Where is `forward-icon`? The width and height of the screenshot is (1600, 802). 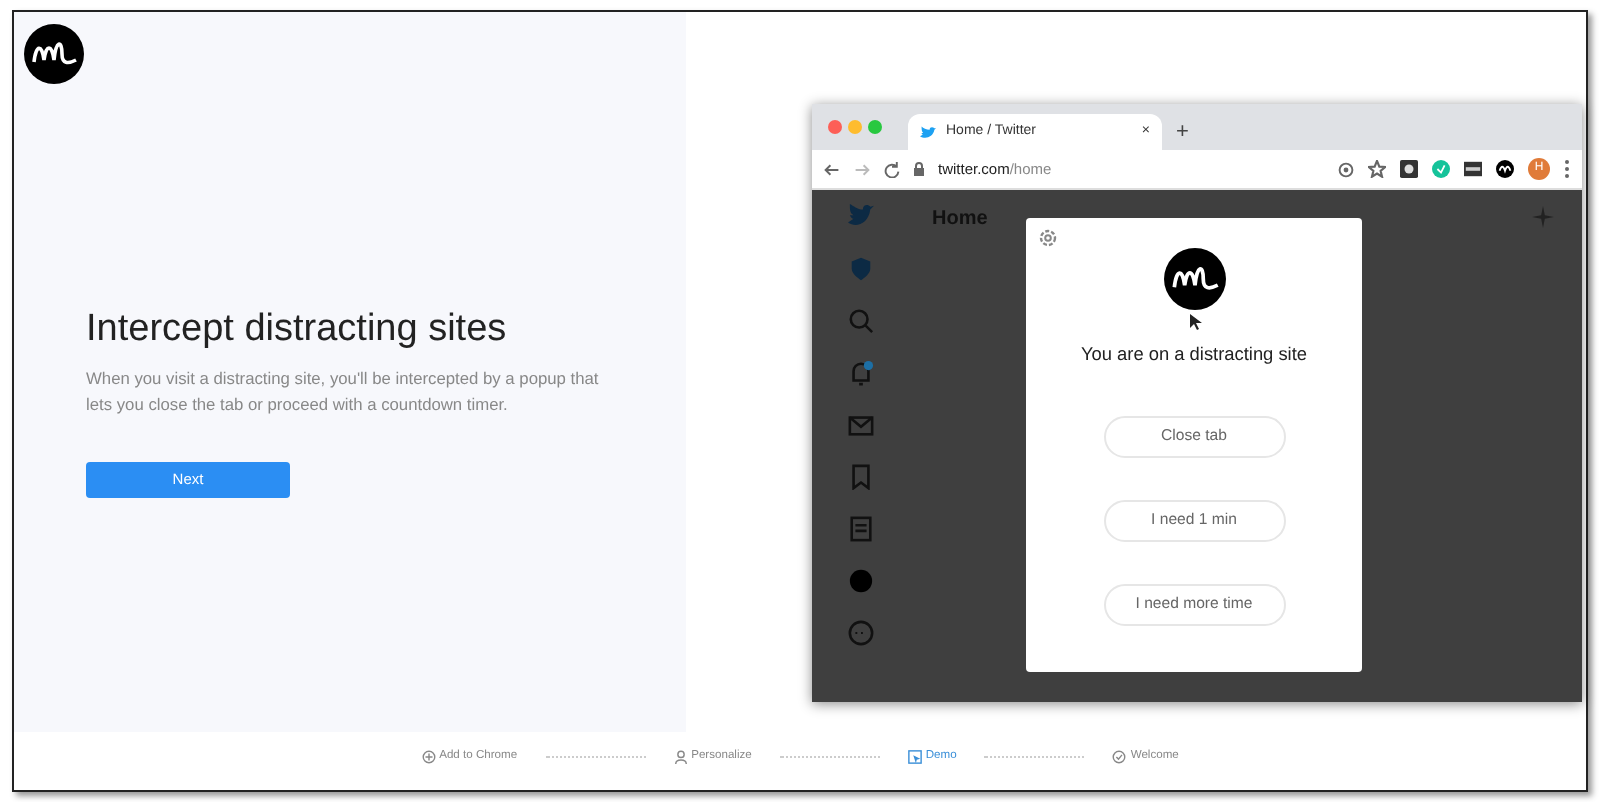 forward-icon is located at coordinates (862, 169).